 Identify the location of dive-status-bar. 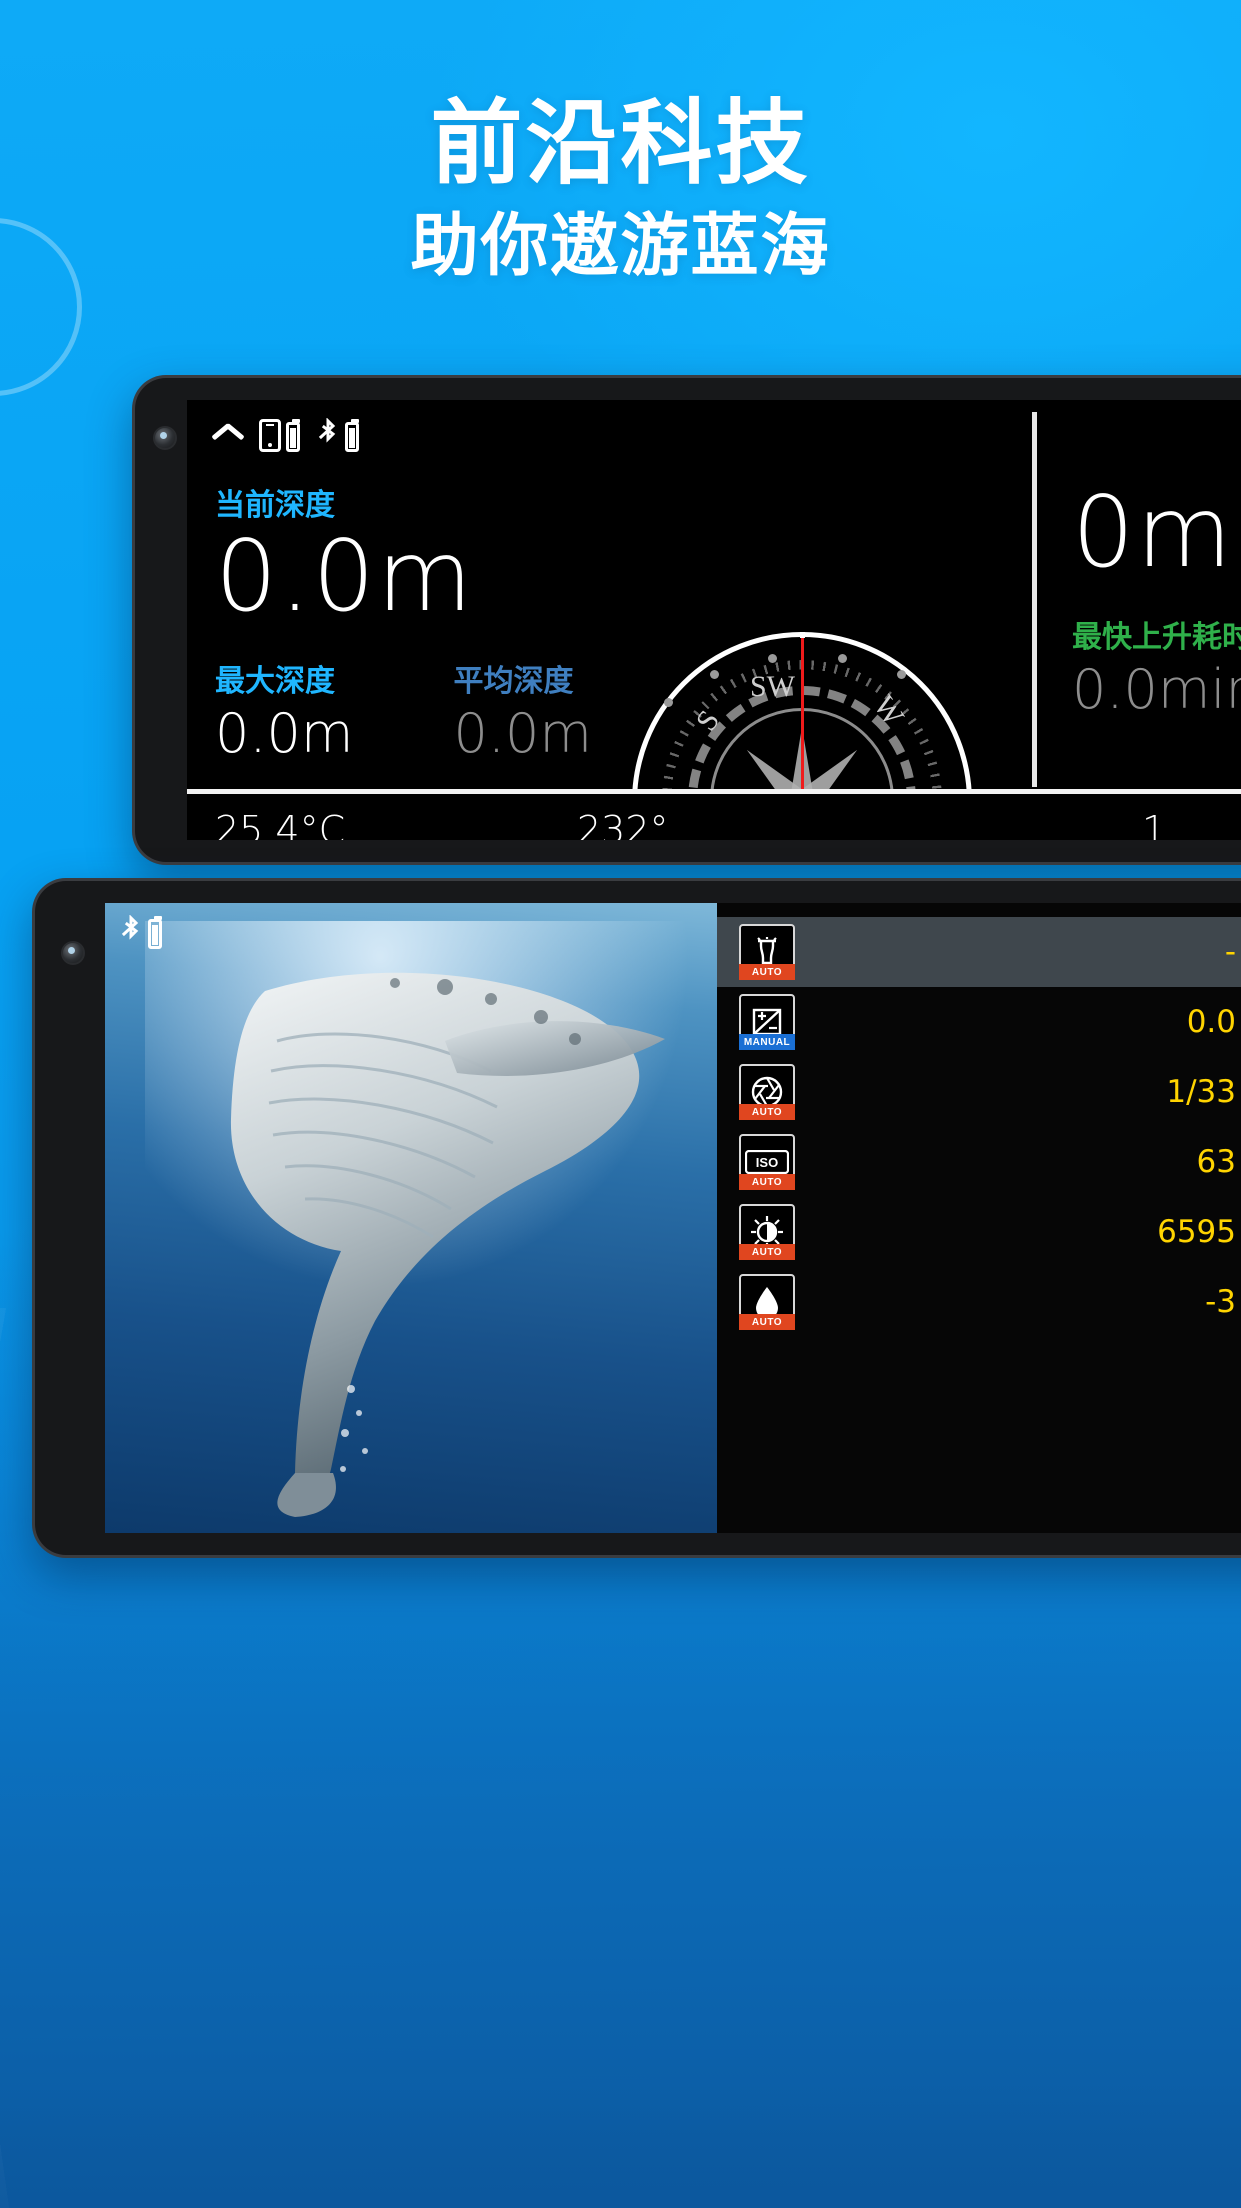
(286, 435).